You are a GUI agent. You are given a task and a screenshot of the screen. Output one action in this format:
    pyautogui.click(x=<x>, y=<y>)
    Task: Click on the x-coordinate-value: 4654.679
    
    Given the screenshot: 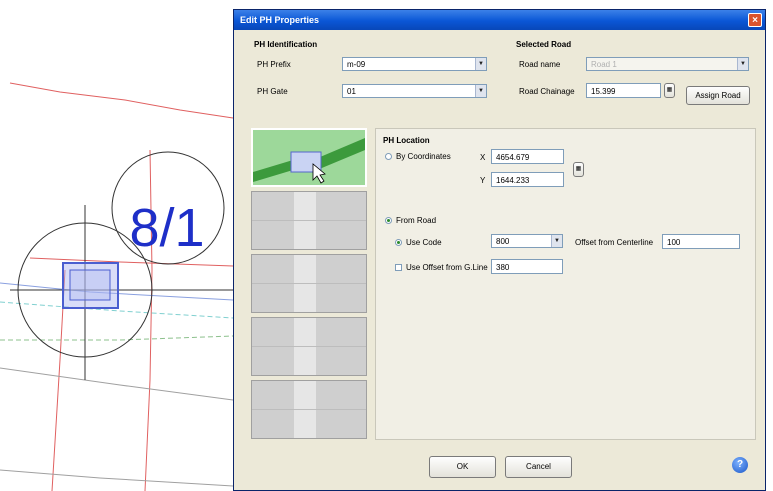 What is the action you would take?
    pyautogui.click(x=513, y=157)
    